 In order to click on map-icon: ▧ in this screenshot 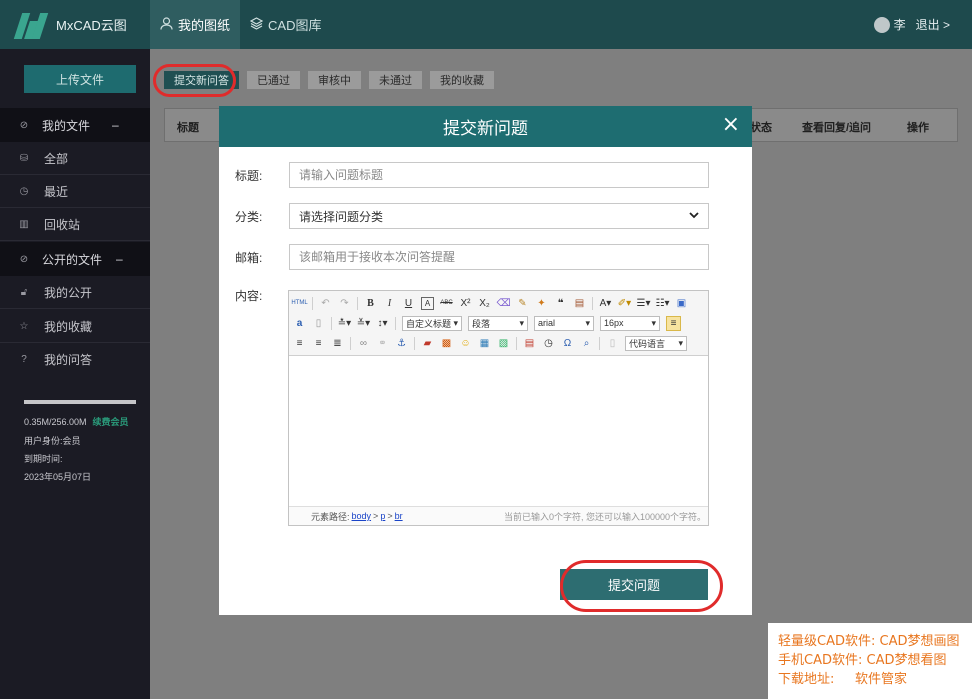, I will do `click(503, 343)`.